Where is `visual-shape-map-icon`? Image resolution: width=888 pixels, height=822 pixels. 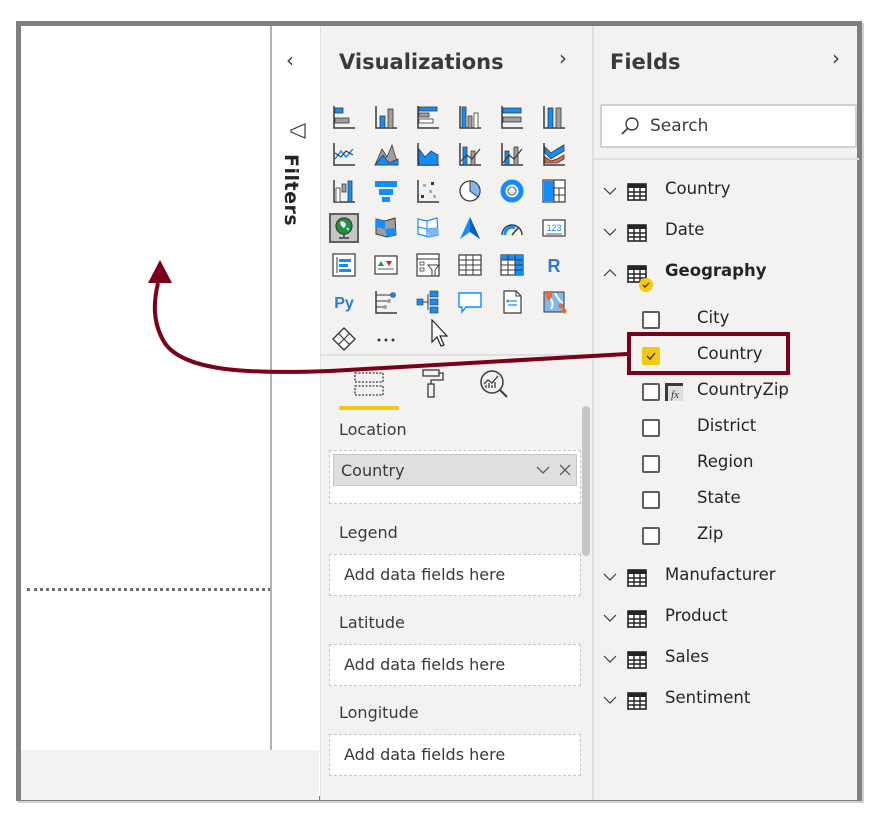 visual-shape-map-icon is located at coordinates (428, 228).